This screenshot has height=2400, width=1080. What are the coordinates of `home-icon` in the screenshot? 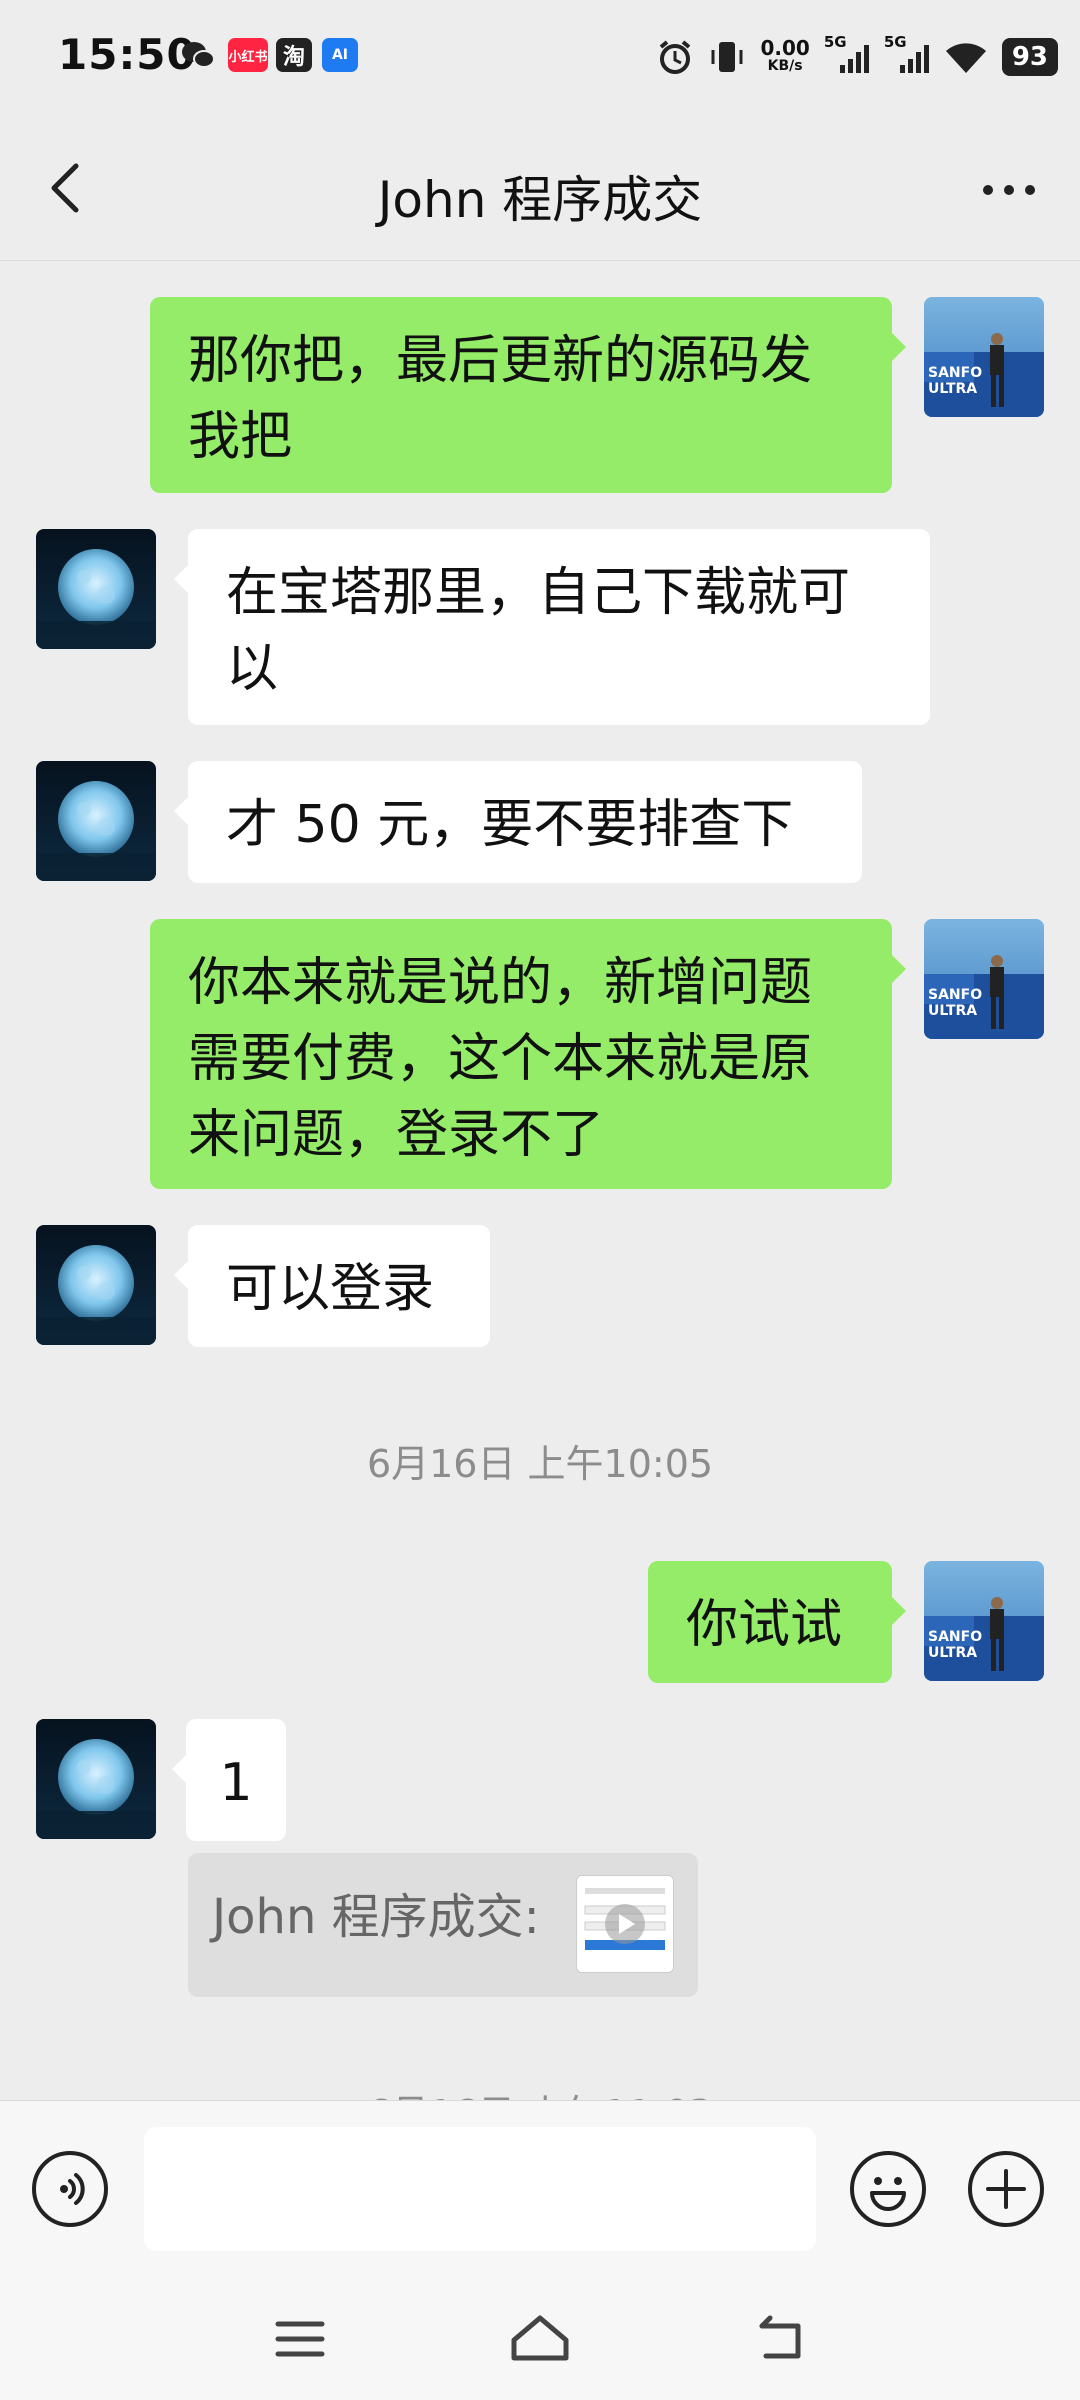 It's located at (540, 2338).